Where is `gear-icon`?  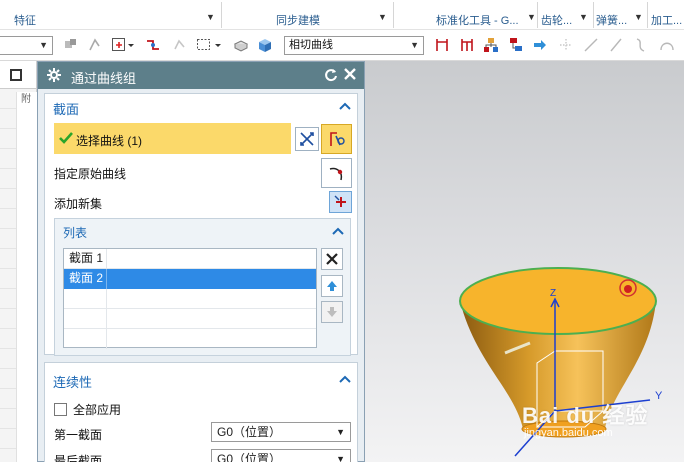 gear-icon is located at coordinates (54, 75).